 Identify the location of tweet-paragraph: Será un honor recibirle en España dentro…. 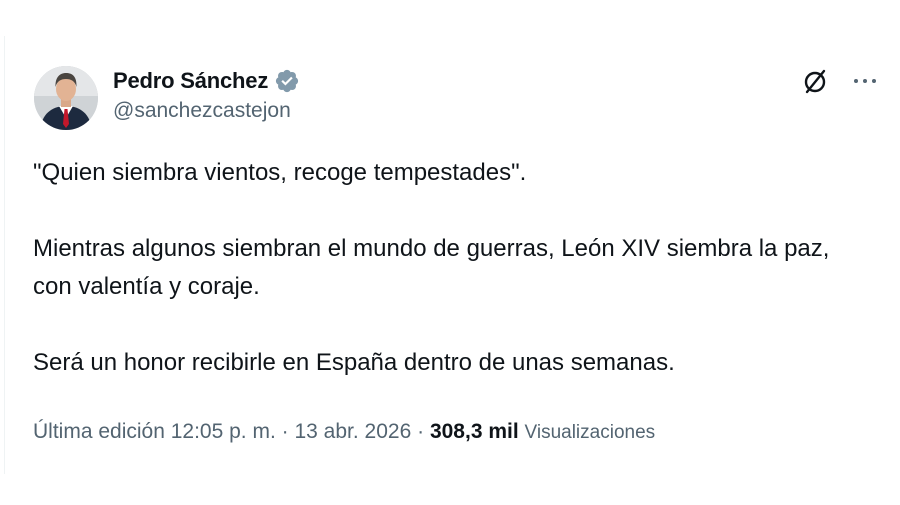
(354, 362).